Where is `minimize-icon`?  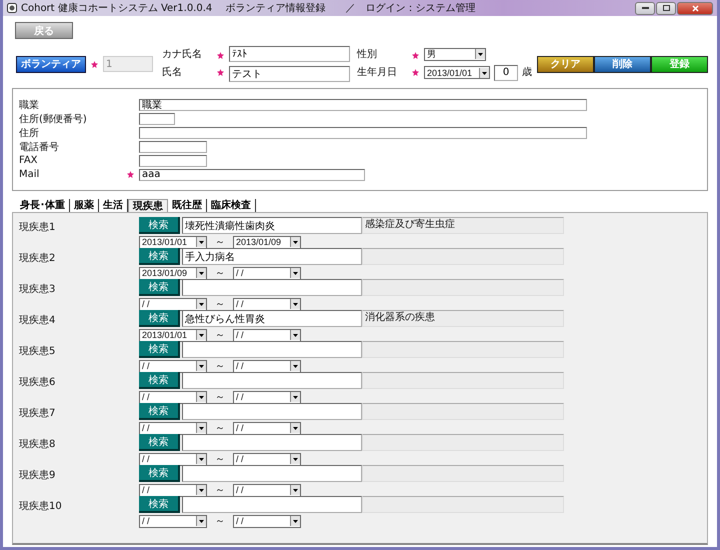
minimize-icon is located at coordinates (645, 8).